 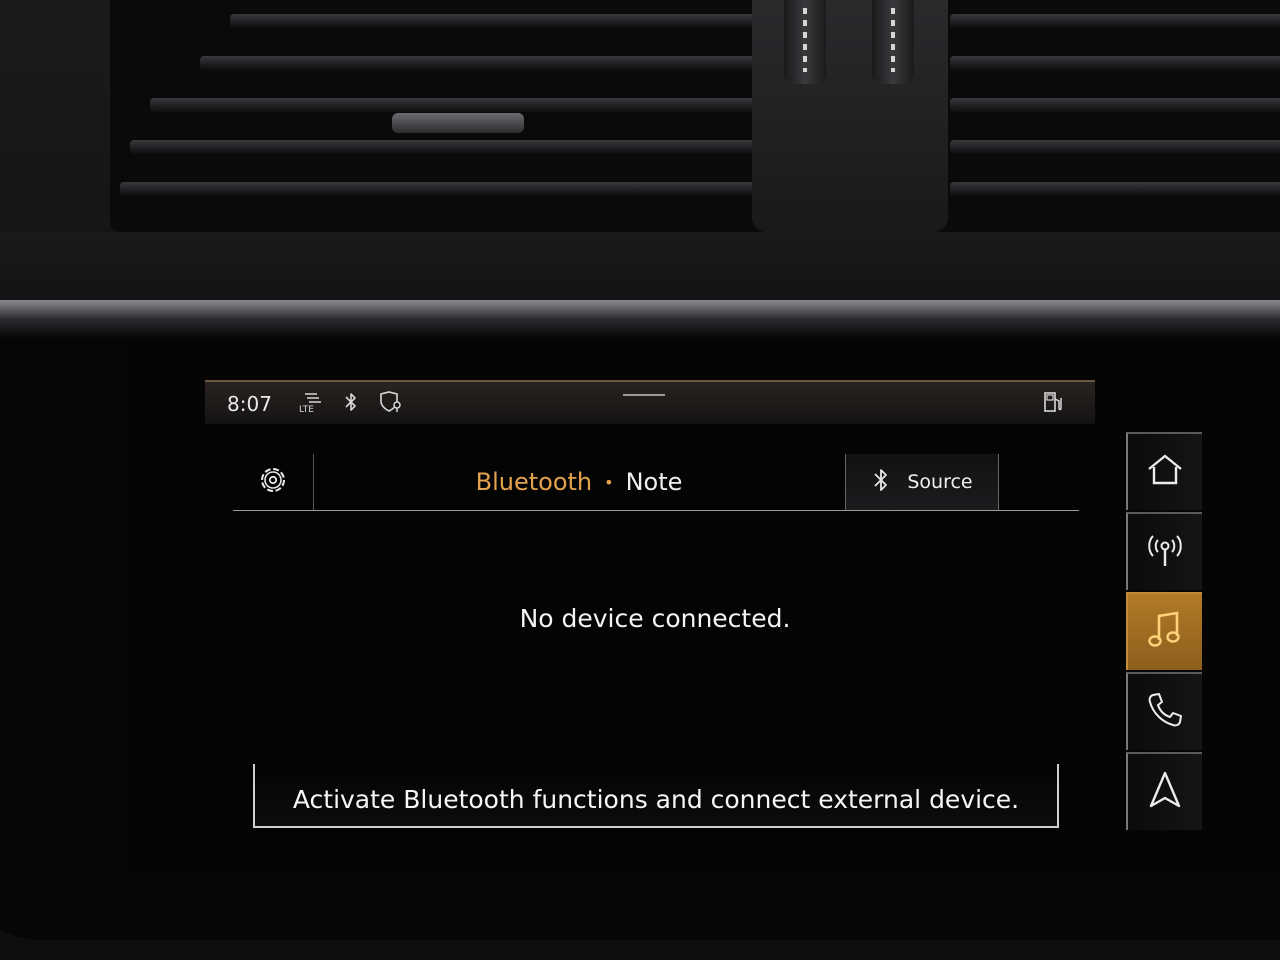 I want to click on music-icon, so click(x=1165, y=632).